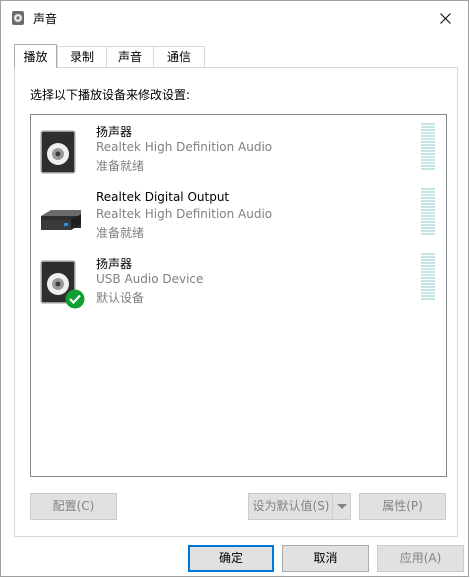 The height and width of the screenshot is (578, 470). Describe the element at coordinates (18, 18) in the screenshot. I see `speaker-title-icon` at that location.